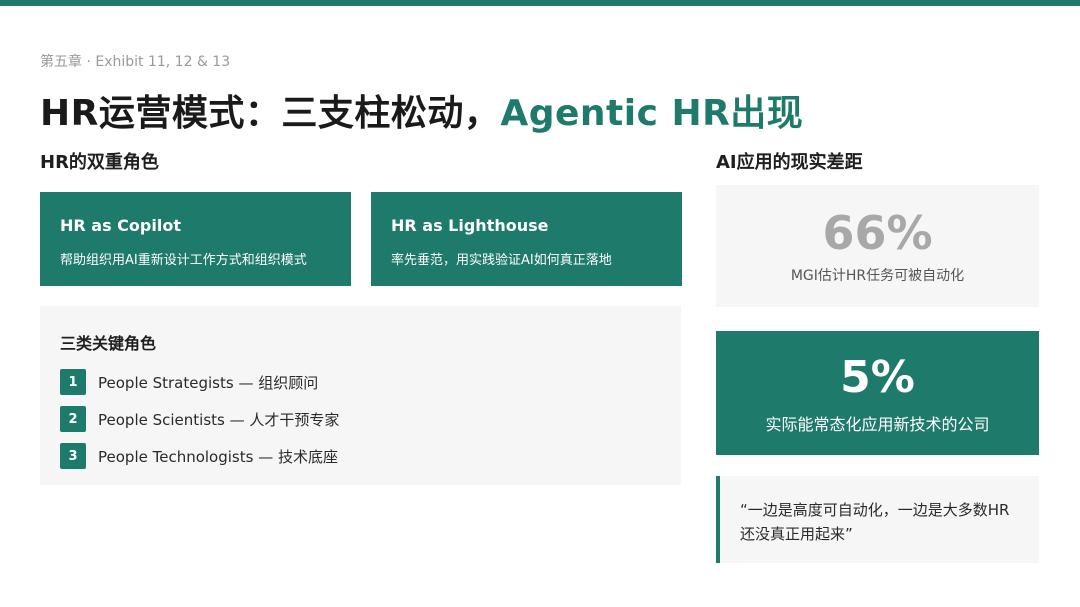  I want to click on top-accent-bar, so click(540, 3).